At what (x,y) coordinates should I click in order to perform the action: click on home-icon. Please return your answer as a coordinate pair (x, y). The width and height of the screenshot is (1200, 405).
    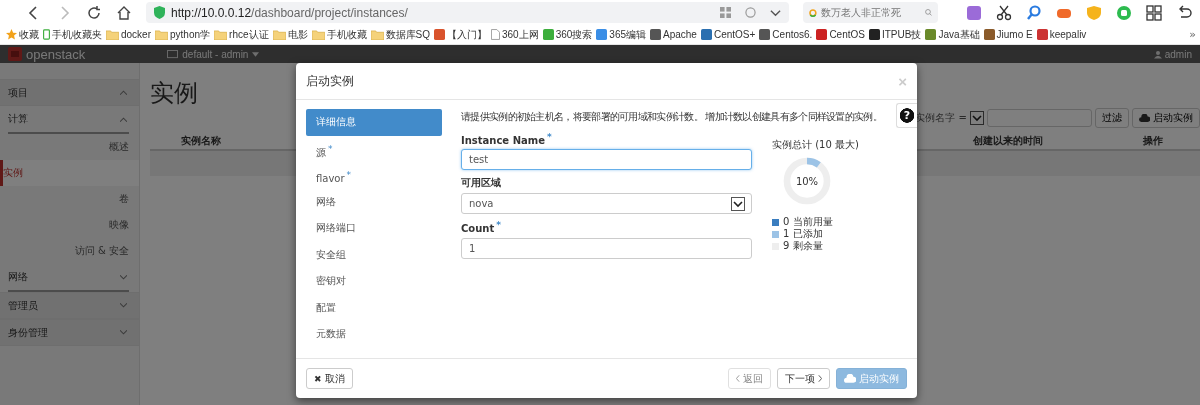
    Looking at the image, I should click on (124, 12).